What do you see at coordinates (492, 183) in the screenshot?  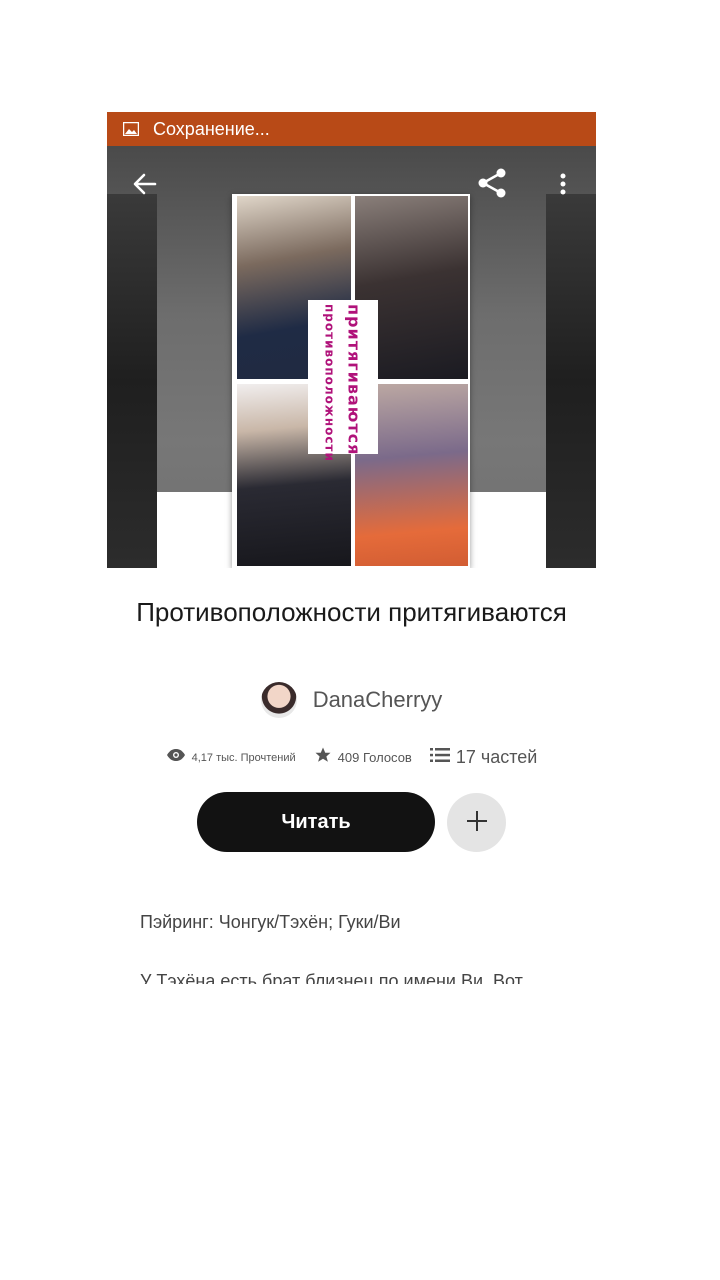 I see `share-icon` at bounding box center [492, 183].